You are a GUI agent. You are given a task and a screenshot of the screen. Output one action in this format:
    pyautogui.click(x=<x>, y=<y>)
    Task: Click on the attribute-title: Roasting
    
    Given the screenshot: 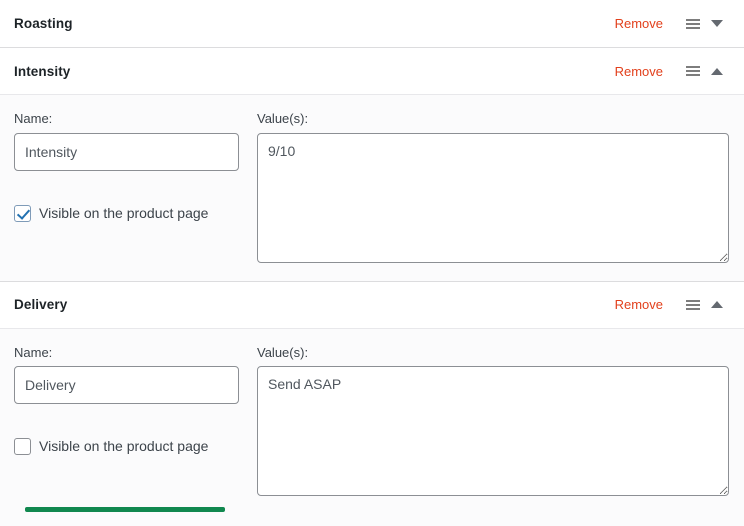 What is the action you would take?
    pyautogui.click(x=43, y=23)
    